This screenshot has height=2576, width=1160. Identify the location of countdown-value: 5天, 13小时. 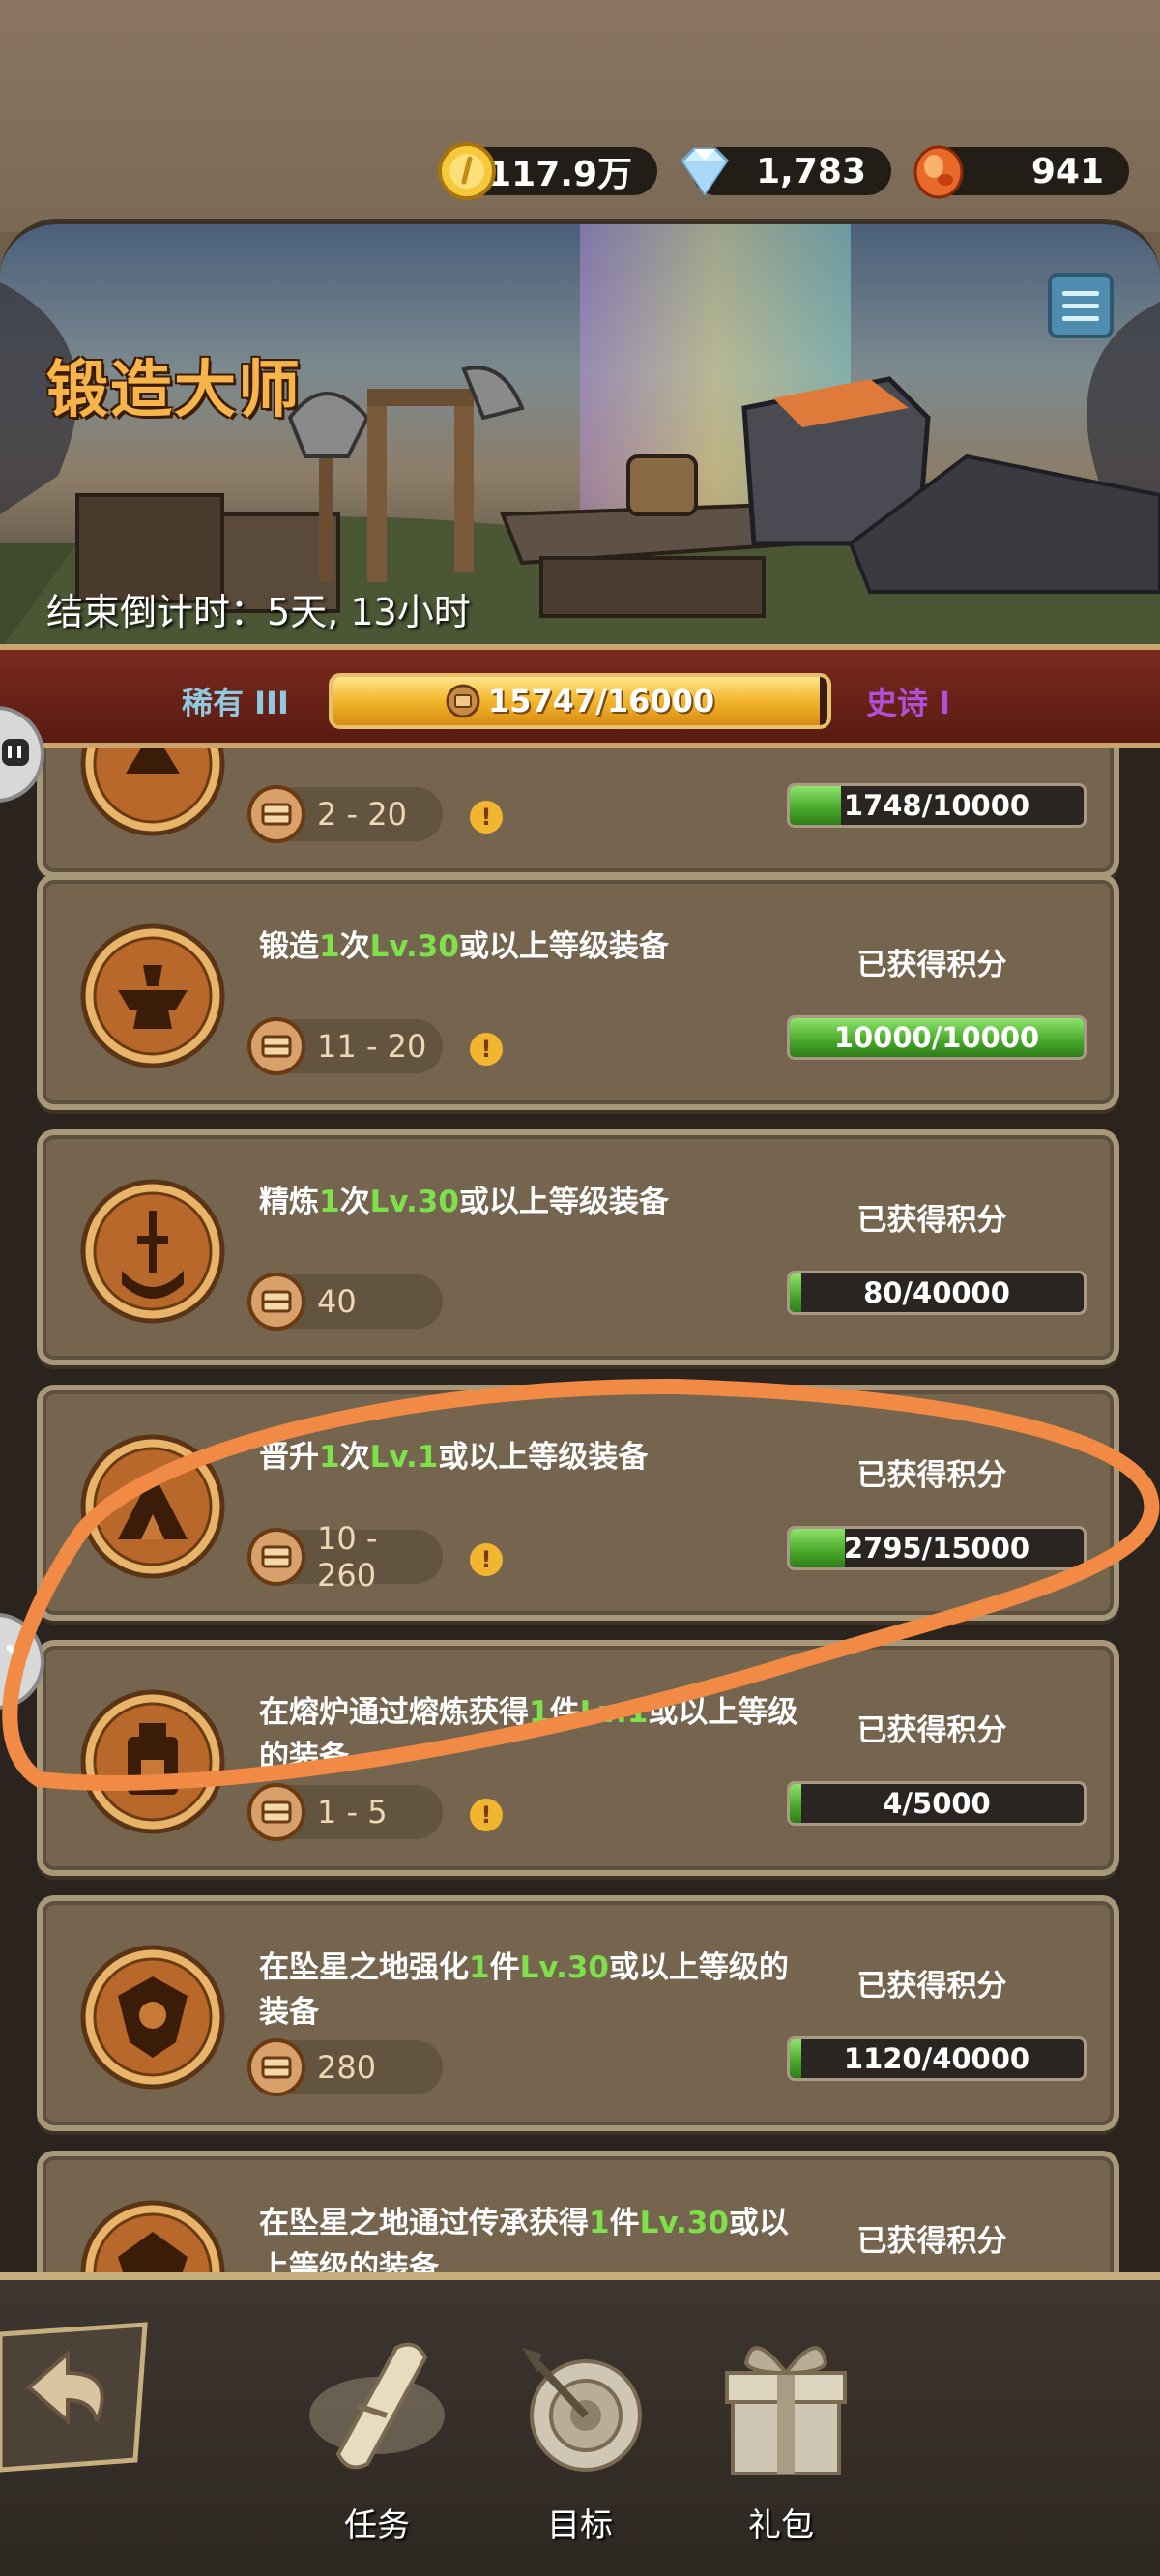
(369, 612).